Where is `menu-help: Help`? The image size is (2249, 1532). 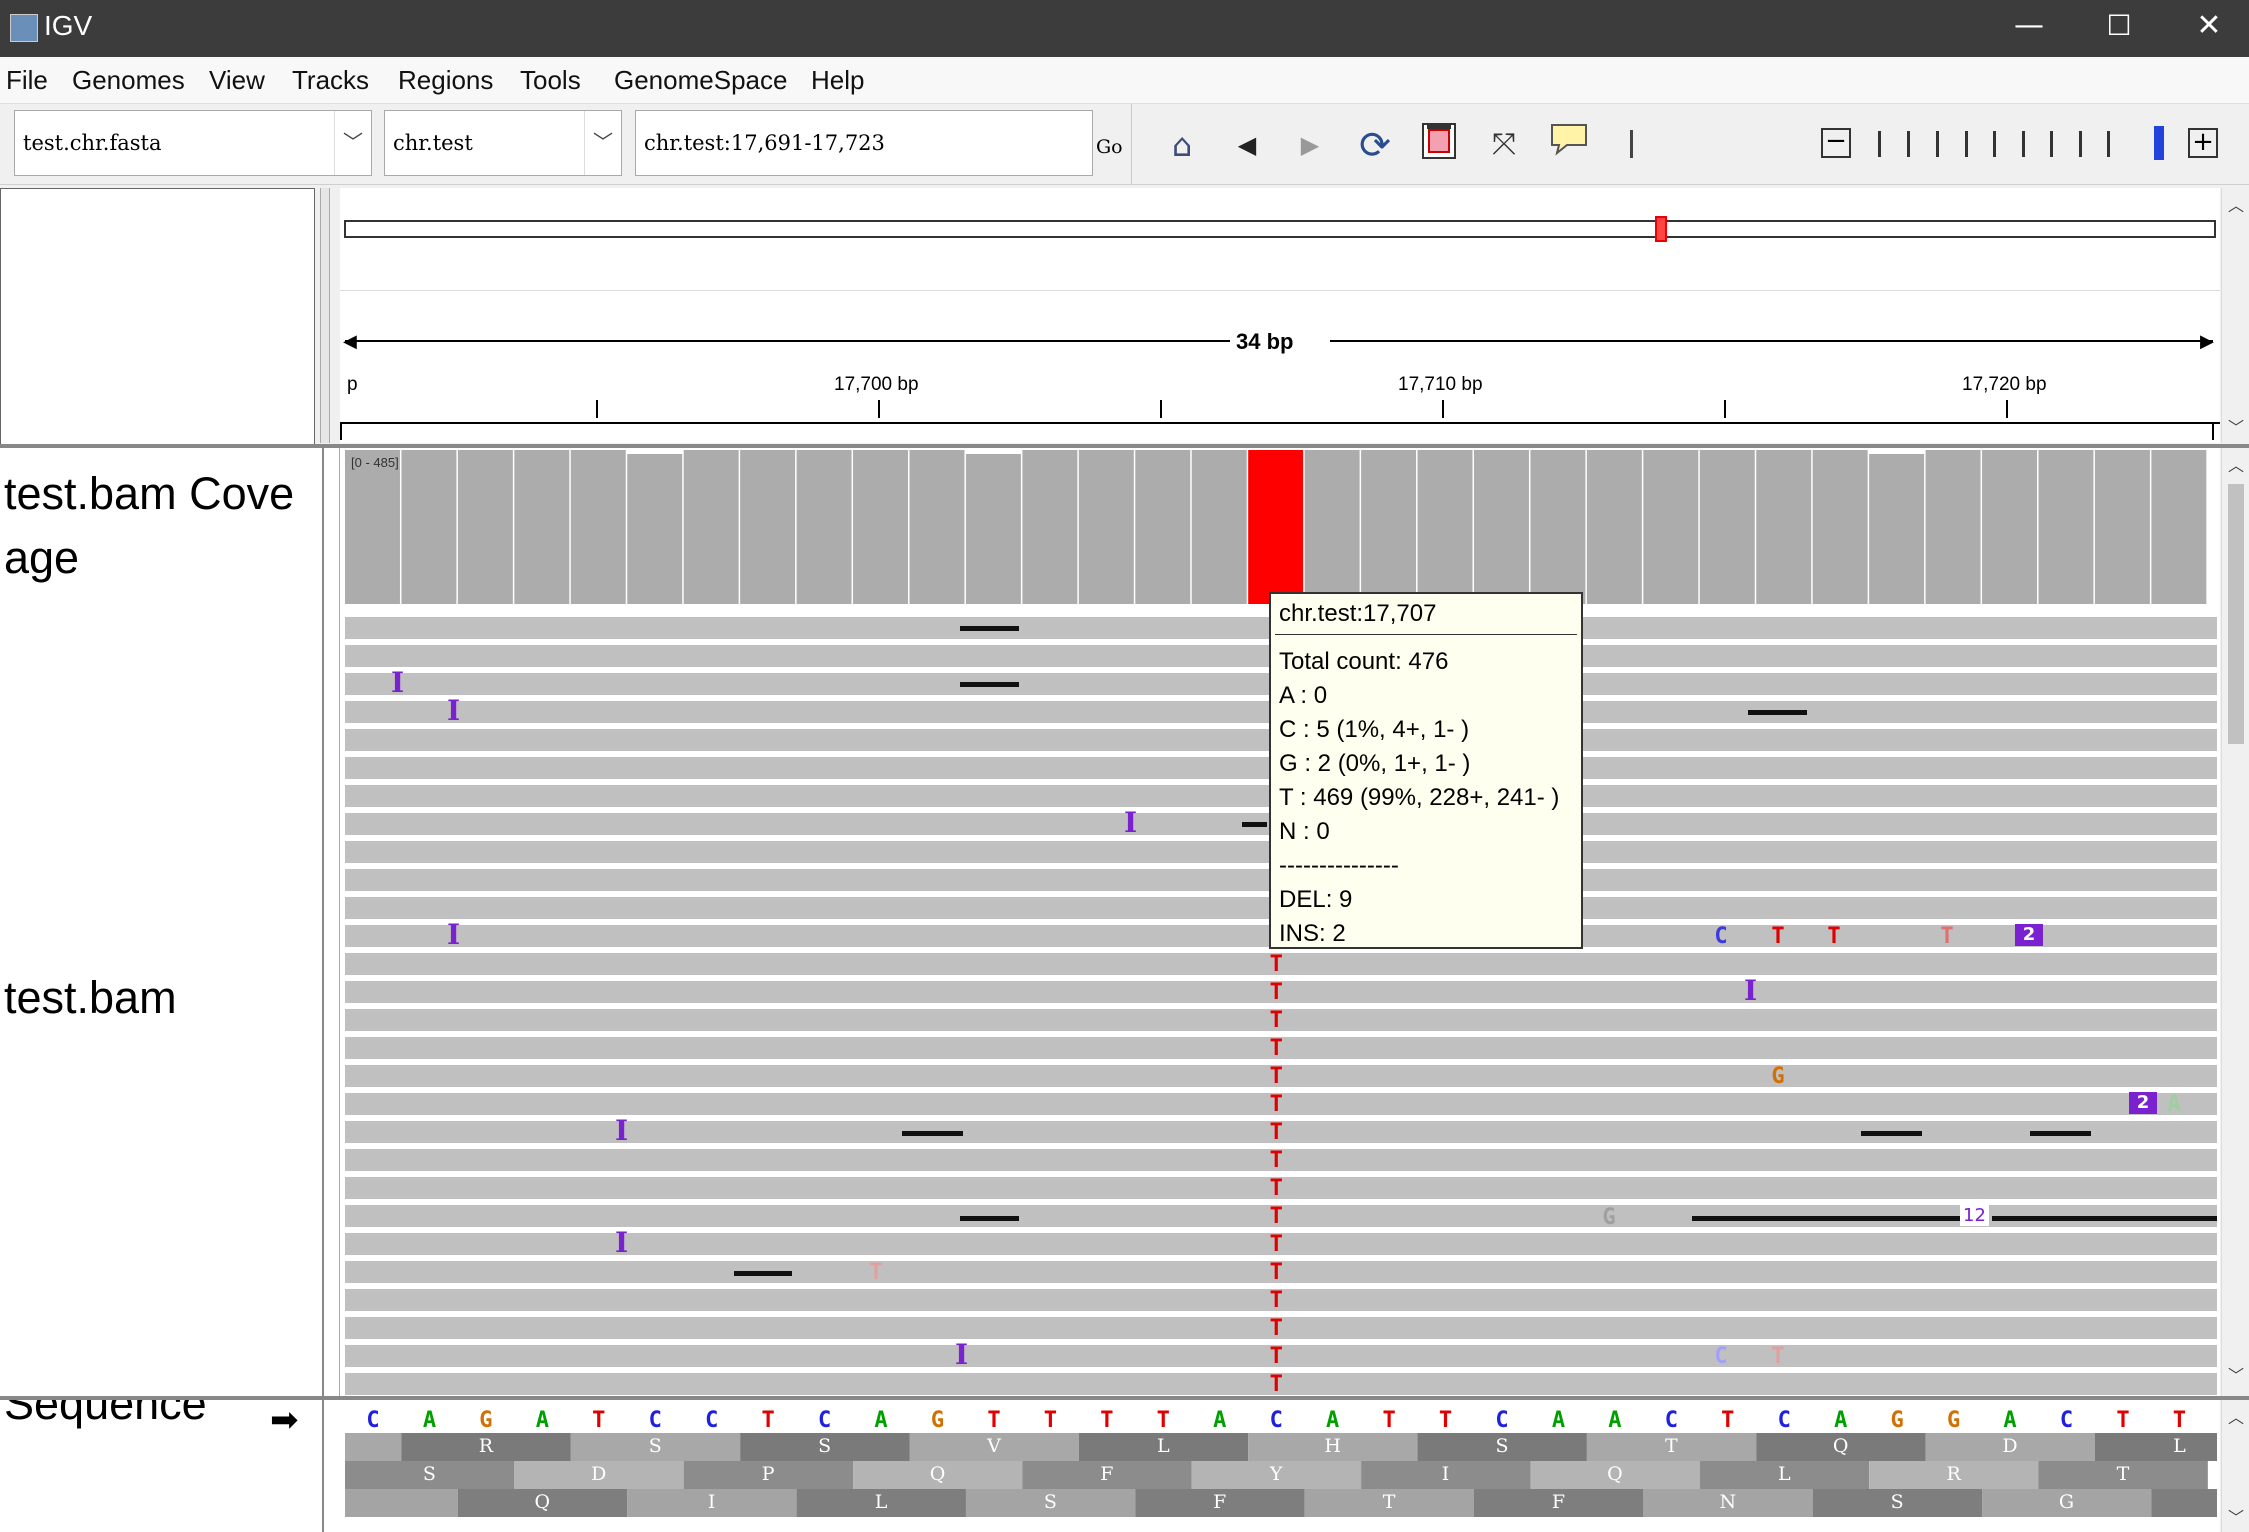 menu-help: Help is located at coordinates (837, 80).